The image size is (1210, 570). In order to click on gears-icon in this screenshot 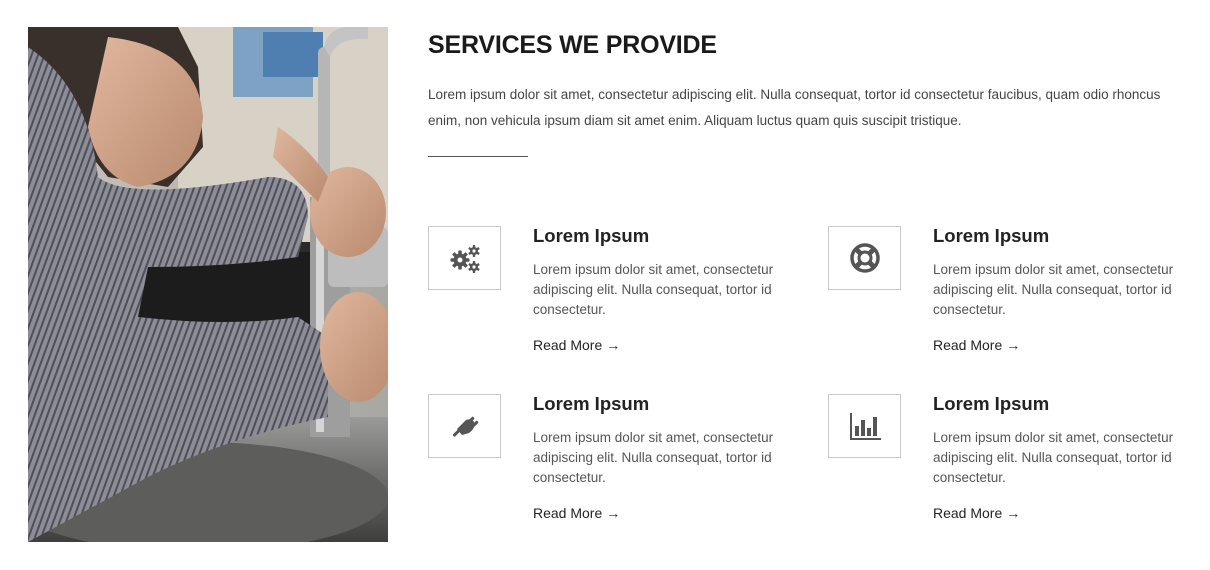, I will do `click(465, 259)`.